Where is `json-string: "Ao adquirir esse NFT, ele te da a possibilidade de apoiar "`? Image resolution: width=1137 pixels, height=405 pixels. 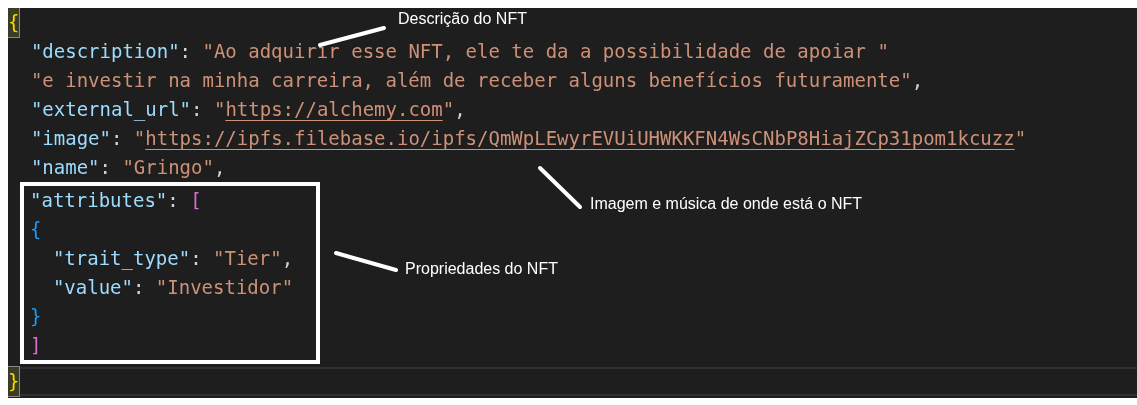 json-string: "Ao adquirir esse NFT, ele te da a possibilidade de apoiar " is located at coordinates (545, 51).